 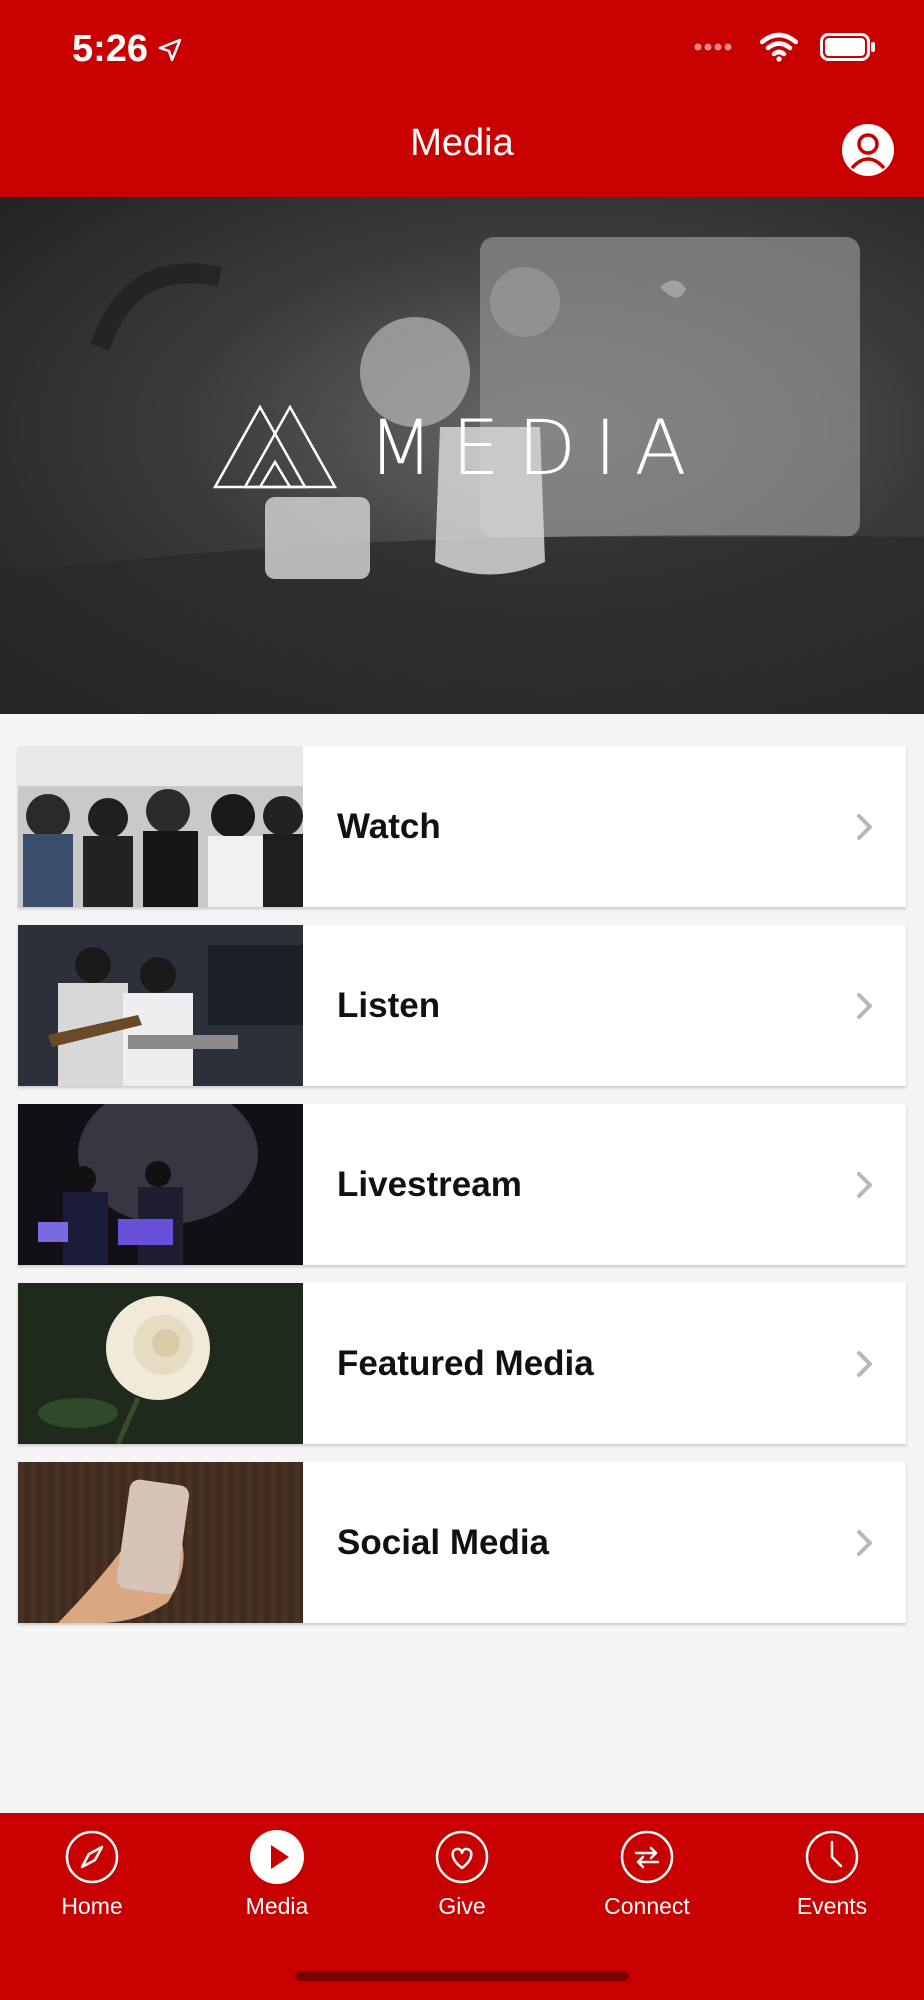 I want to click on tab-connect: Connect, so click(x=647, y=1874).